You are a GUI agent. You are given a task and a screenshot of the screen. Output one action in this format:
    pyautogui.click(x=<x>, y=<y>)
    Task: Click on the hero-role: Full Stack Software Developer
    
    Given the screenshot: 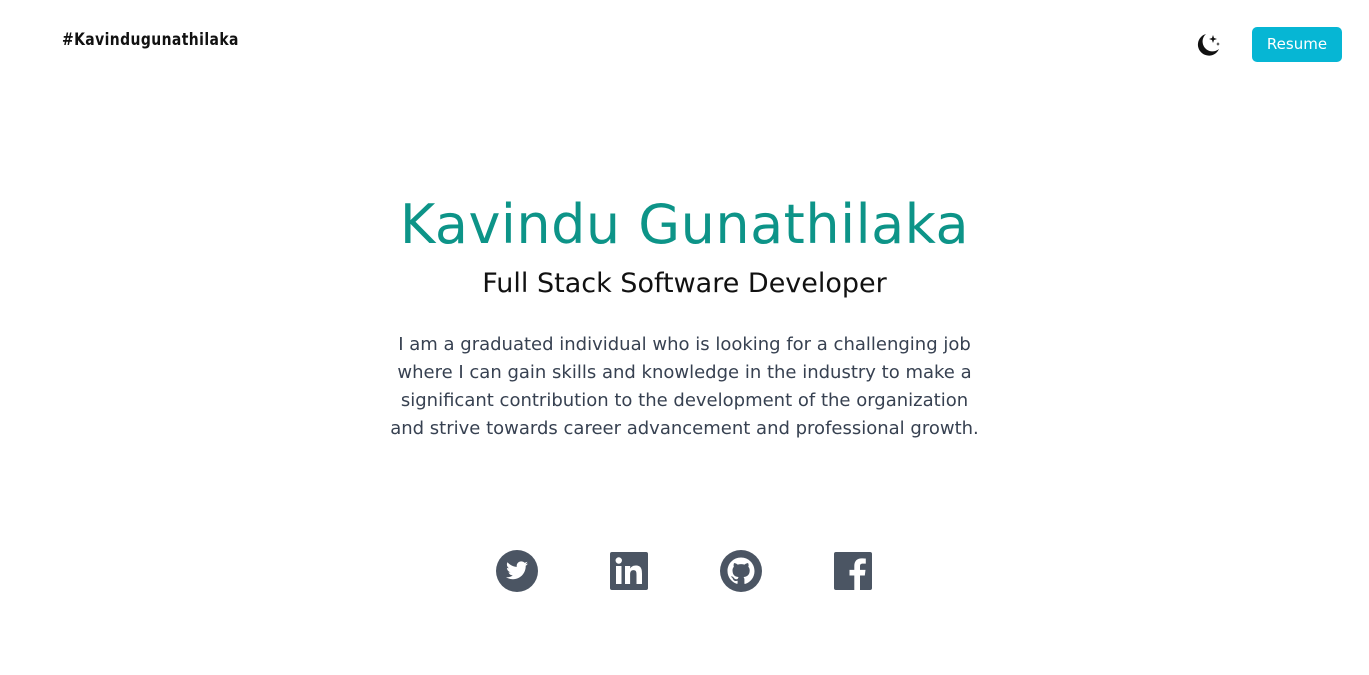 What is the action you would take?
    pyautogui.click(x=684, y=283)
    